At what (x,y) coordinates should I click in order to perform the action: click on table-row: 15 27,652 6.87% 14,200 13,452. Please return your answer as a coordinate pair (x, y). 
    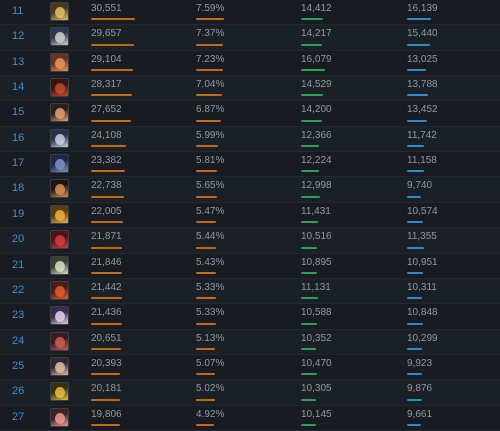
    Looking at the image, I should click on (250, 114).